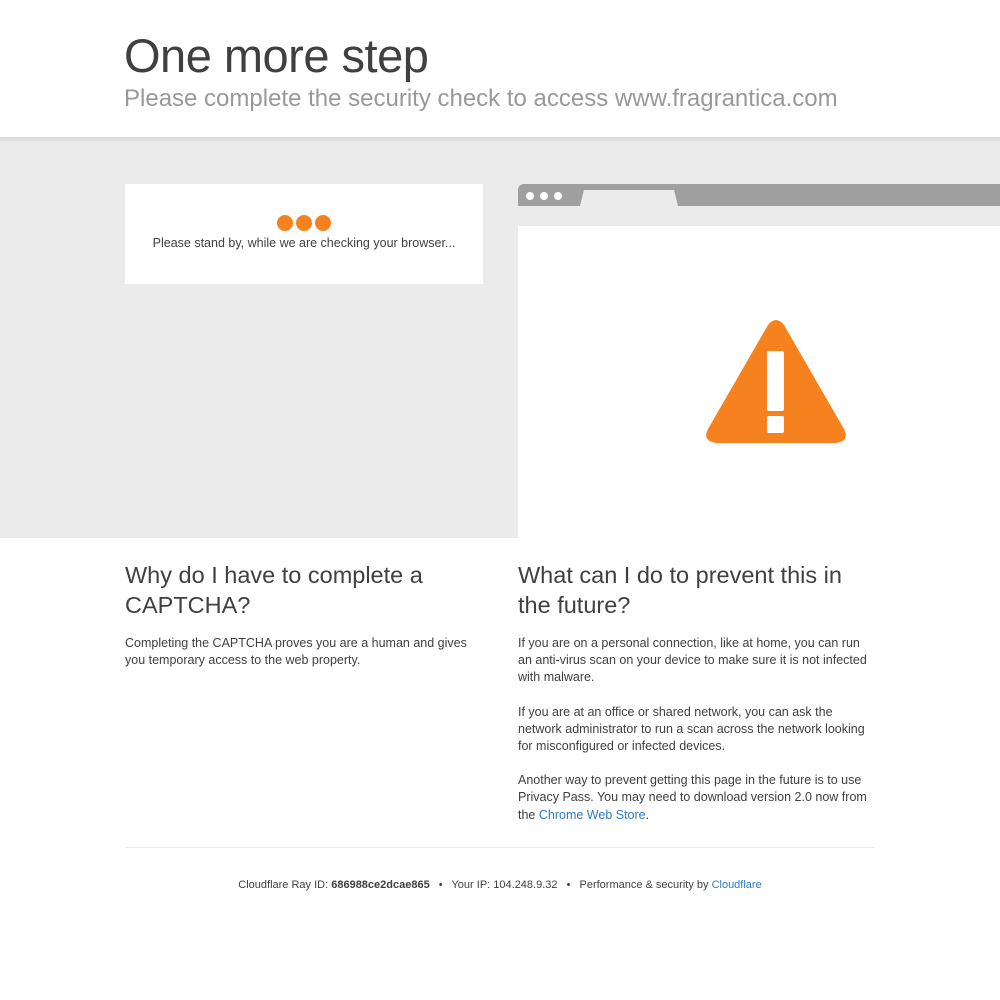  What do you see at coordinates (274, 590) in the screenshot?
I see `why-captcha-heading: Why do I have to complete a CAPTCHA?` at bounding box center [274, 590].